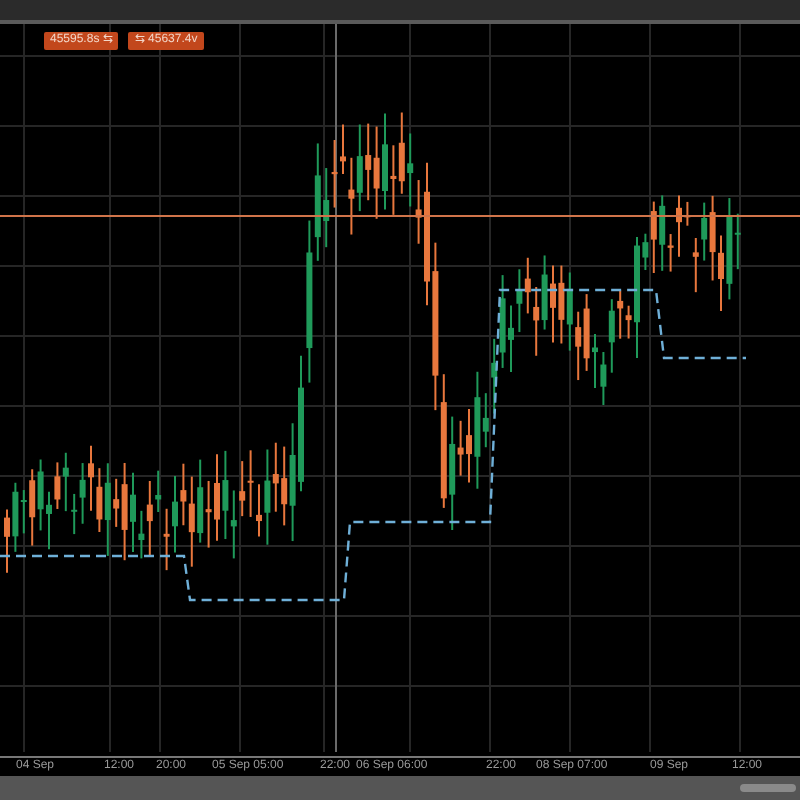 This screenshot has width=800, height=800. I want to click on scroll-thumb, so click(768, 788).